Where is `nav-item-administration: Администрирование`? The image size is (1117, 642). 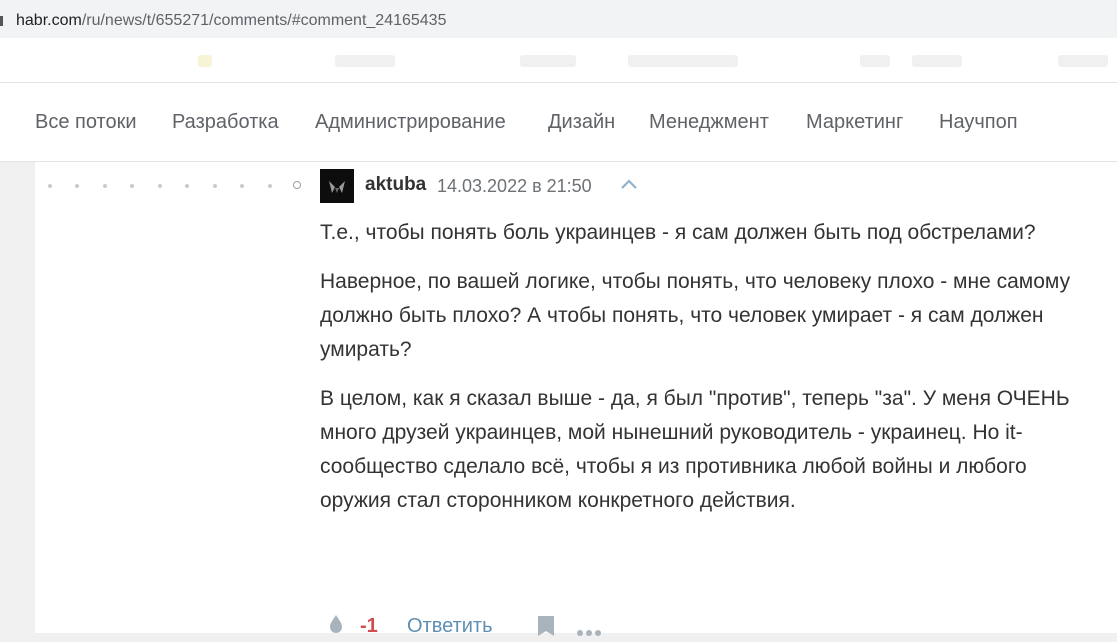
nav-item-administration: Администрирование is located at coordinates (410, 122).